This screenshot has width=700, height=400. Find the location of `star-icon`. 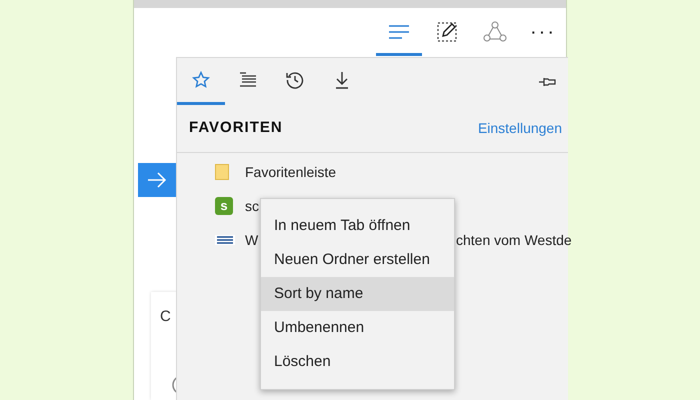

star-icon is located at coordinates (201, 80).